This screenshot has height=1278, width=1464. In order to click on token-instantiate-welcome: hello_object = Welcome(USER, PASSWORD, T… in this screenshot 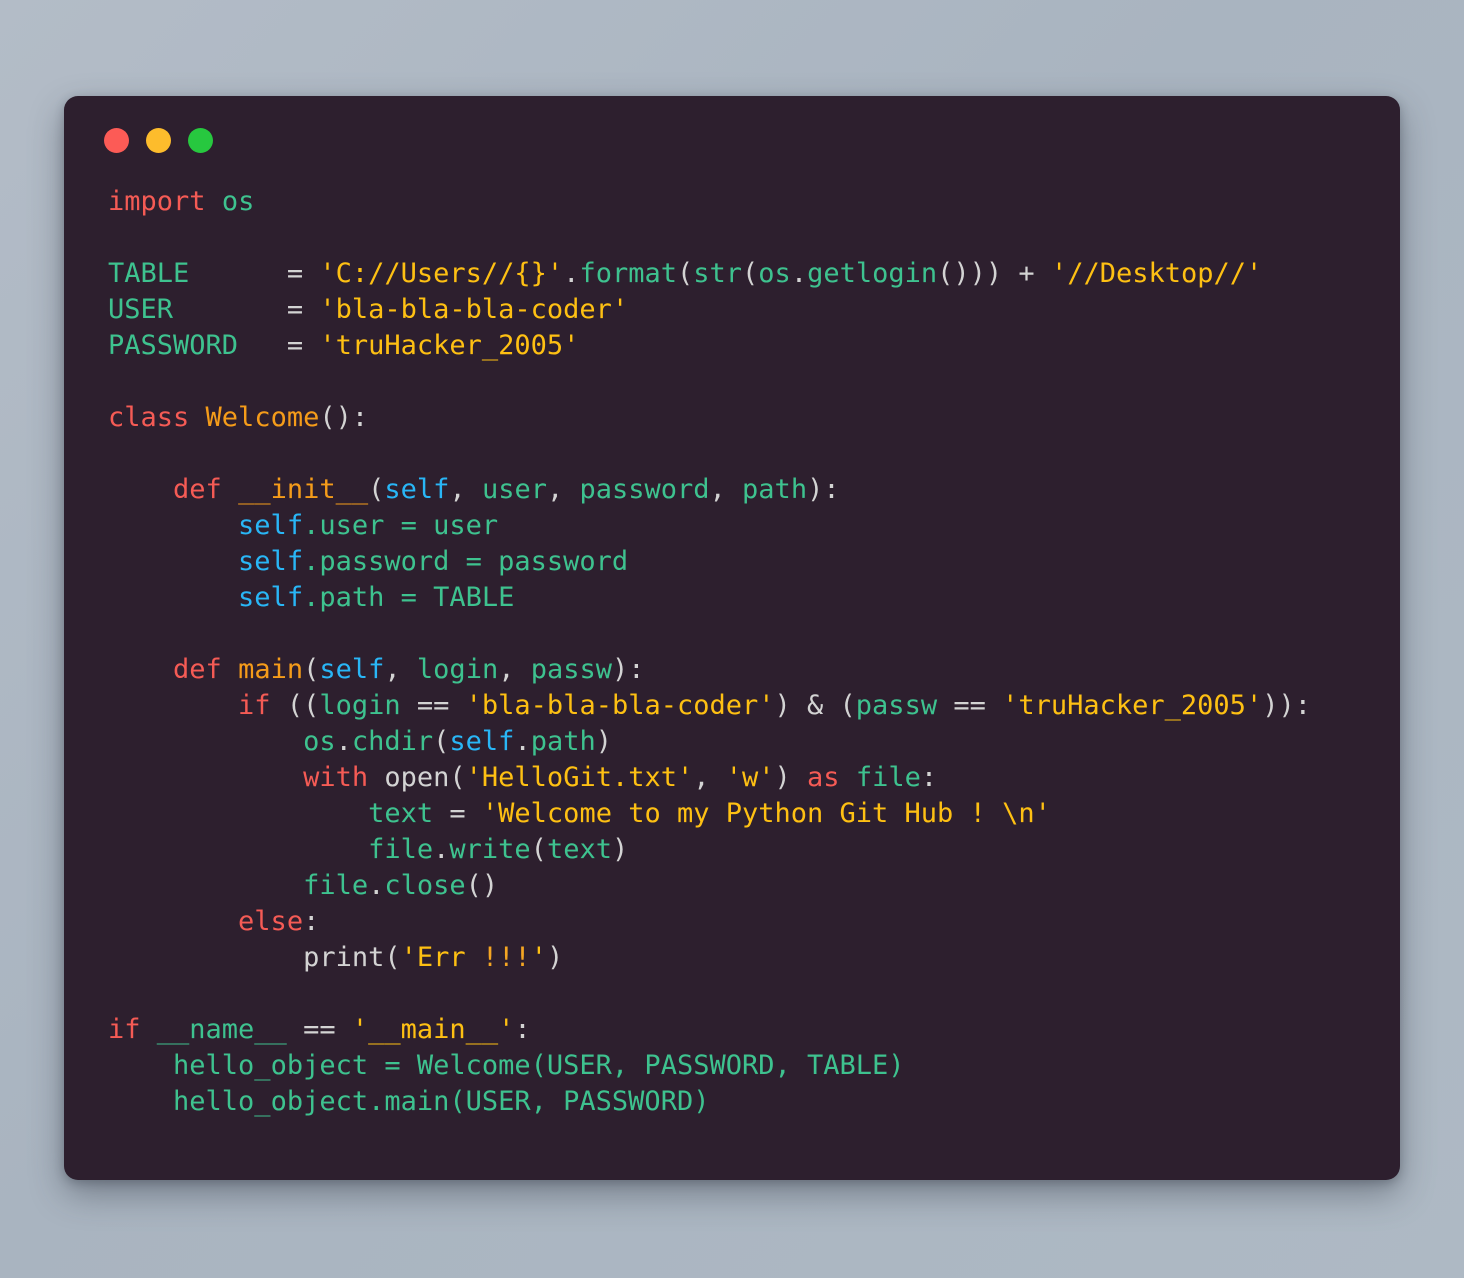, I will do `click(539, 1065)`.